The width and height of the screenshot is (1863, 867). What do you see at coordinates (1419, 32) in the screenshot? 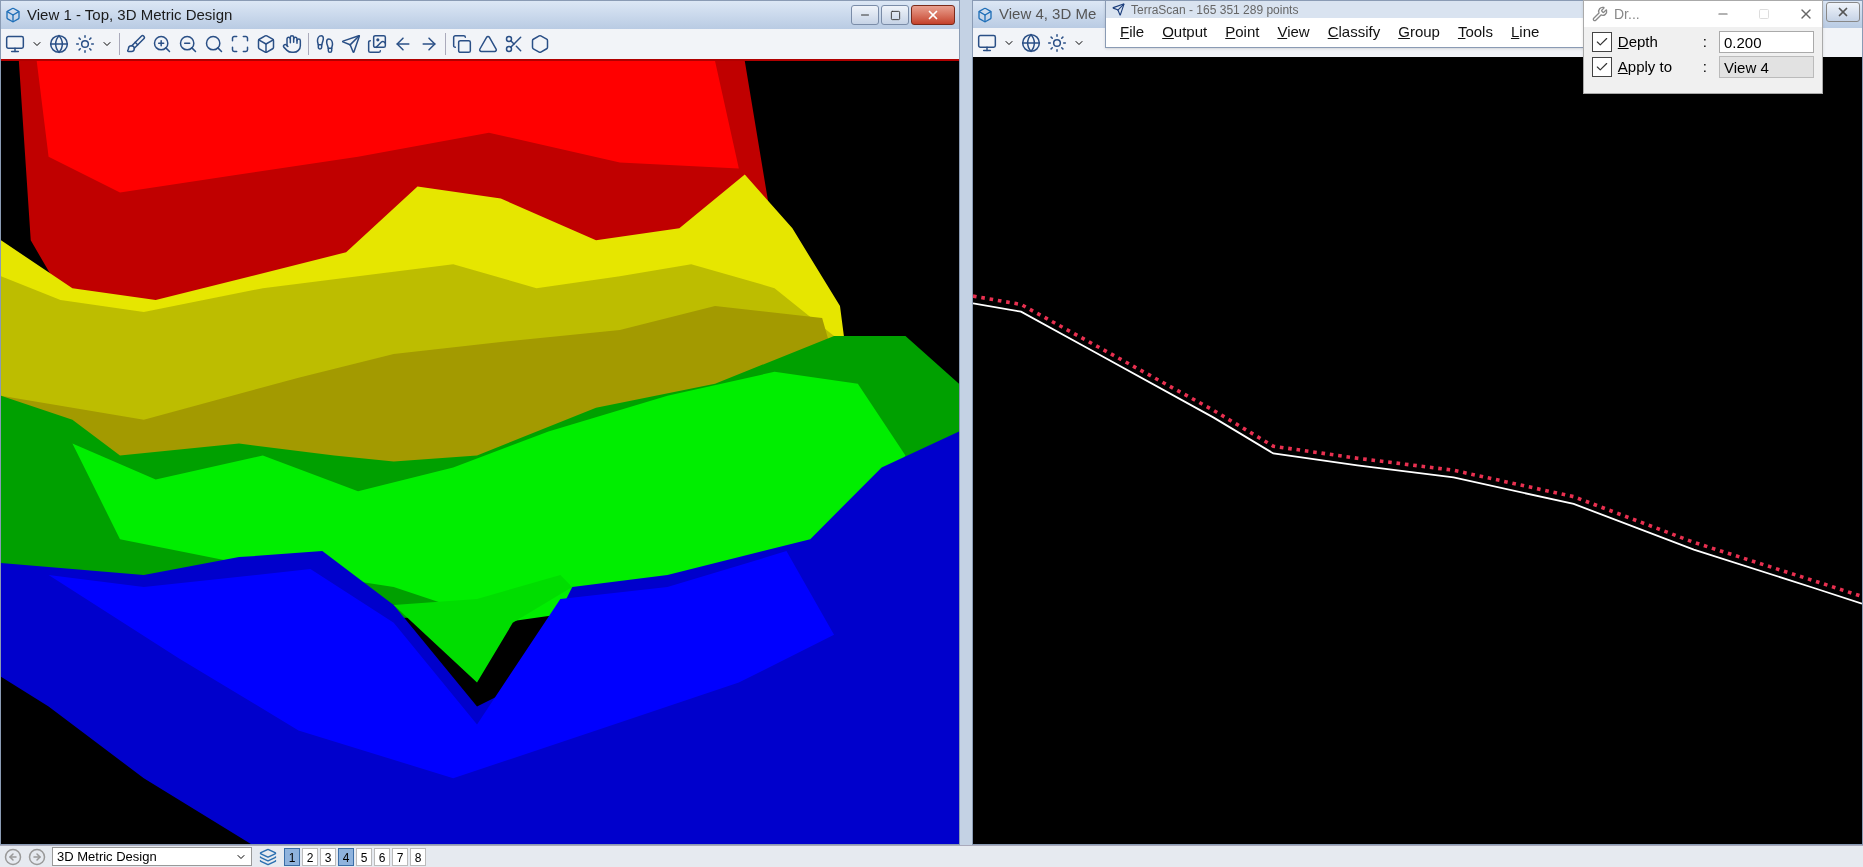
I see `menu-item: Group` at bounding box center [1419, 32].